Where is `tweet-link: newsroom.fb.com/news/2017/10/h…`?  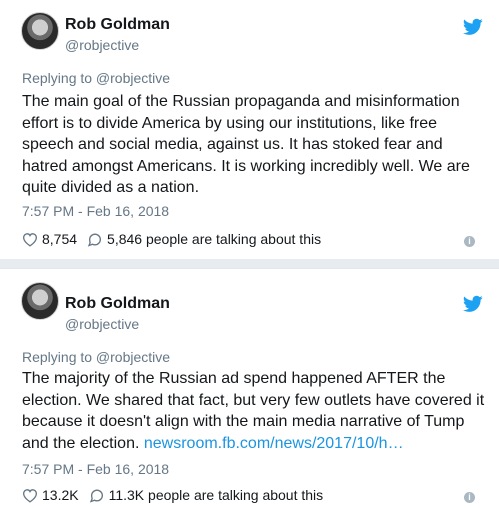
tweet-link: newsroom.fb.com/news/2017/10/h… is located at coordinates (274, 443).